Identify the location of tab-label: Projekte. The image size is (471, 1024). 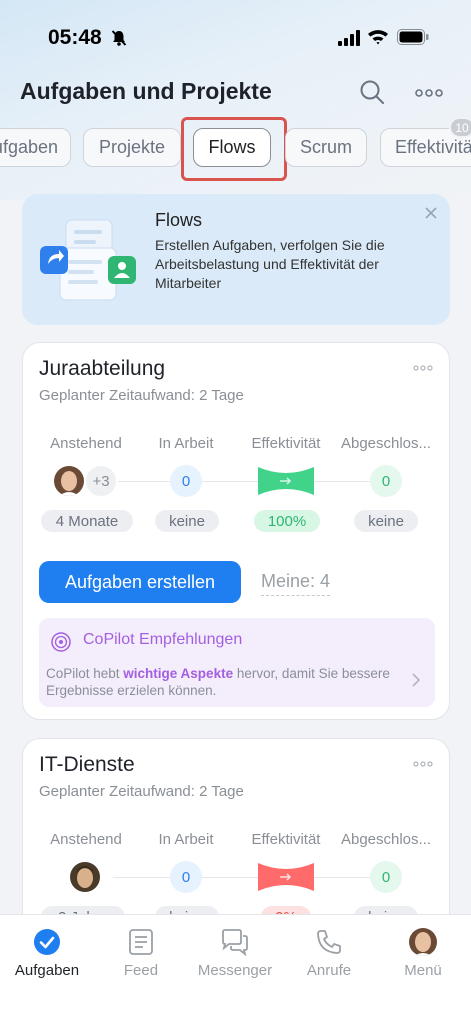
(132, 147).